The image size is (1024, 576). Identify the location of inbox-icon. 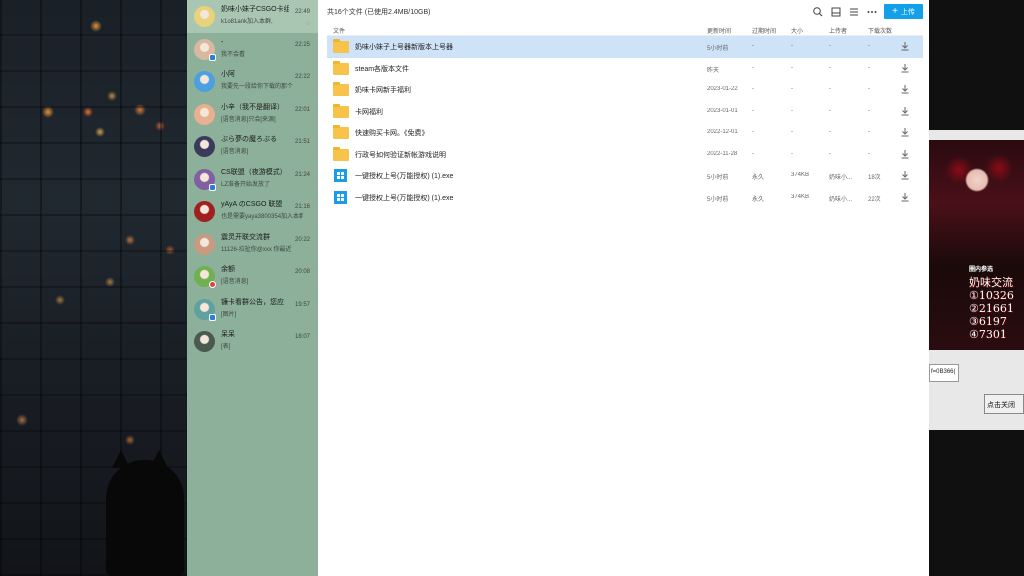
(836, 12).